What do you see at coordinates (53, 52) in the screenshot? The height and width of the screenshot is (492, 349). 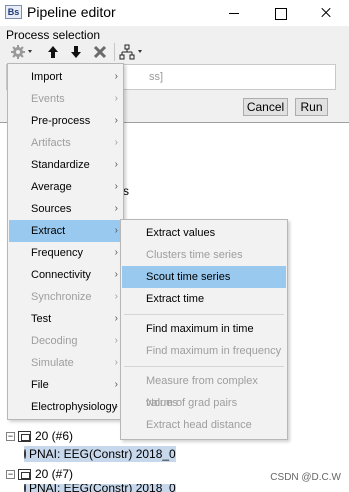 I see `arrow-up-icon` at bounding box center [53, 52].